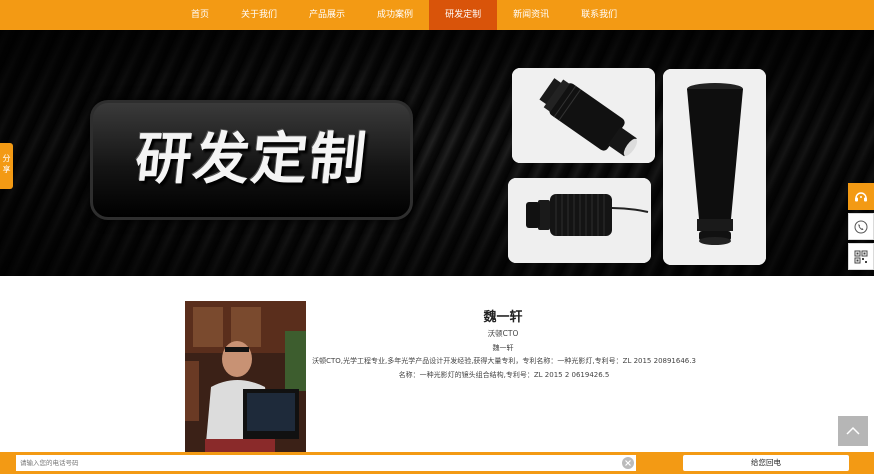  I want to click on nav-item-about: 关于我们, so click(259, 15).